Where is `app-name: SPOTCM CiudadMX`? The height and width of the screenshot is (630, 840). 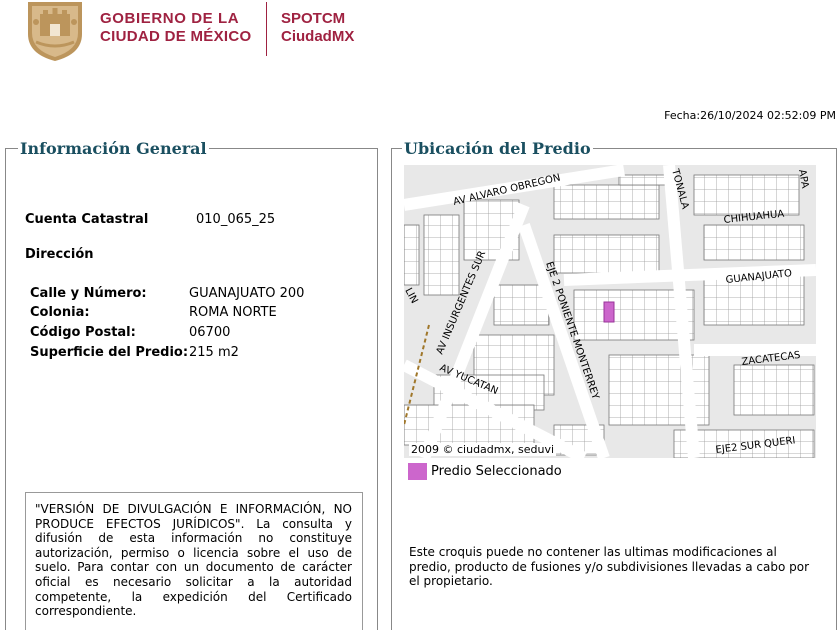
app-name: SPOTCM CiudadMX is located at coordinates (317, 28).